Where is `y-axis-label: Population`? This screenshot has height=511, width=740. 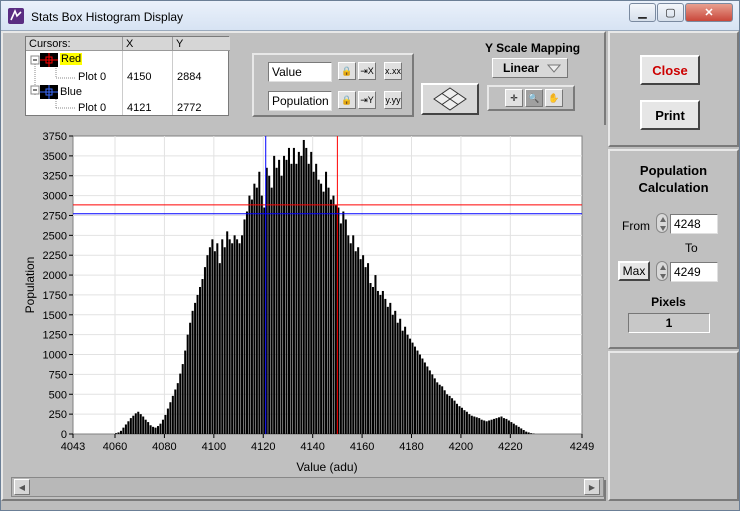 y-axis-label: Population is located at coordinates (30, 285).